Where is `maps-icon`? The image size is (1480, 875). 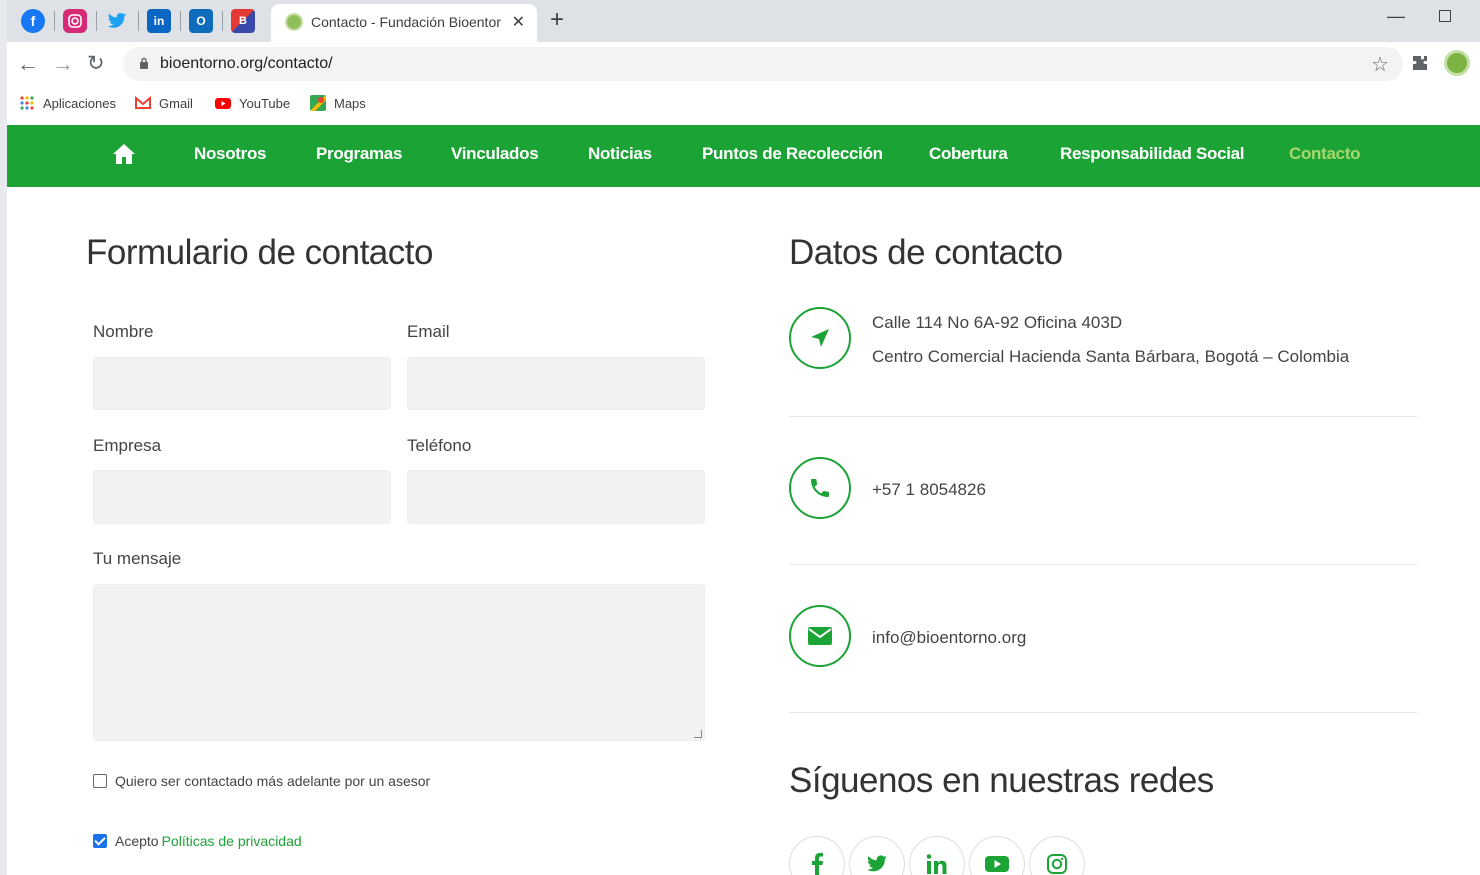 maps-icon is located at coordinates (318, 103).